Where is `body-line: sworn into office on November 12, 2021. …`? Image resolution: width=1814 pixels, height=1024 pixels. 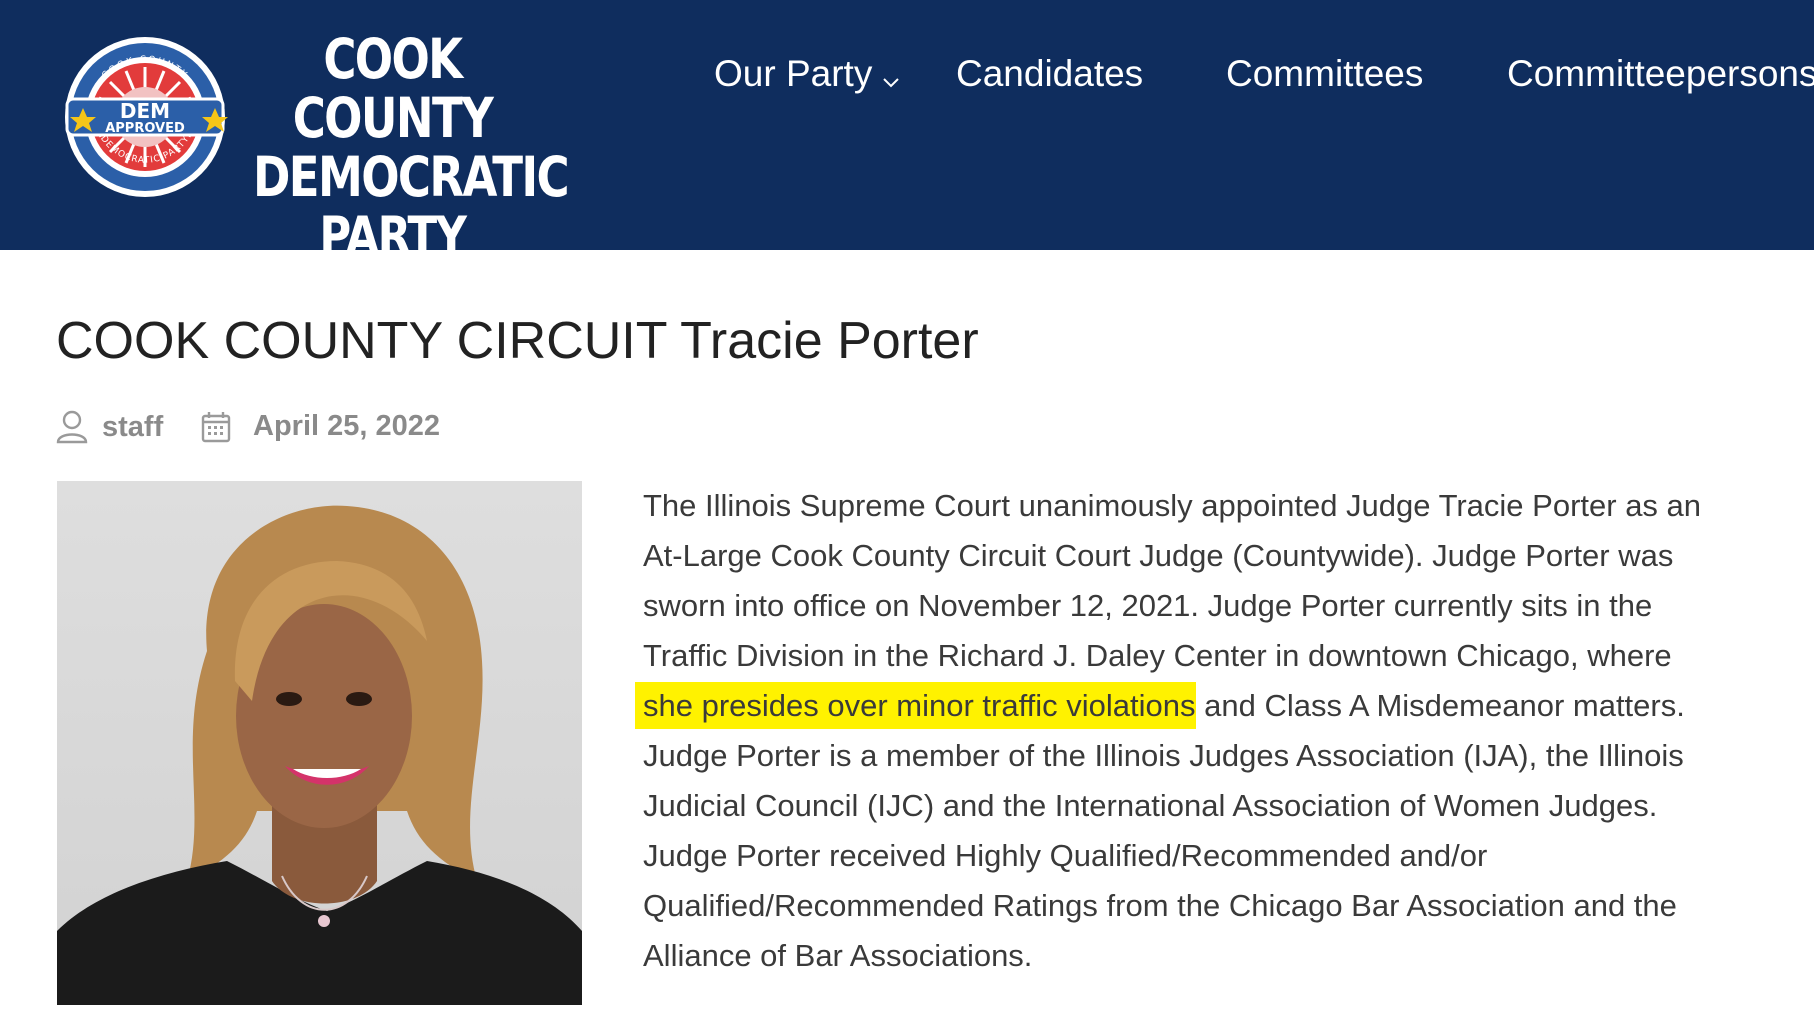
body-line: sworn into office on November 12, 2021. … is located at coordinates (1148, 605).